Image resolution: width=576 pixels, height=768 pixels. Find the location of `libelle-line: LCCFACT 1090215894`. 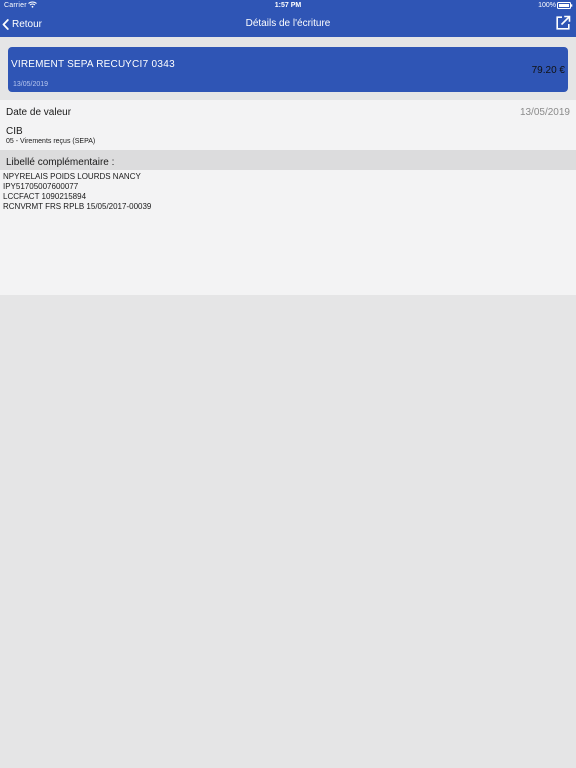

libelle-line: LCCFACT 1090215894 is located at coordinates (45, 196).